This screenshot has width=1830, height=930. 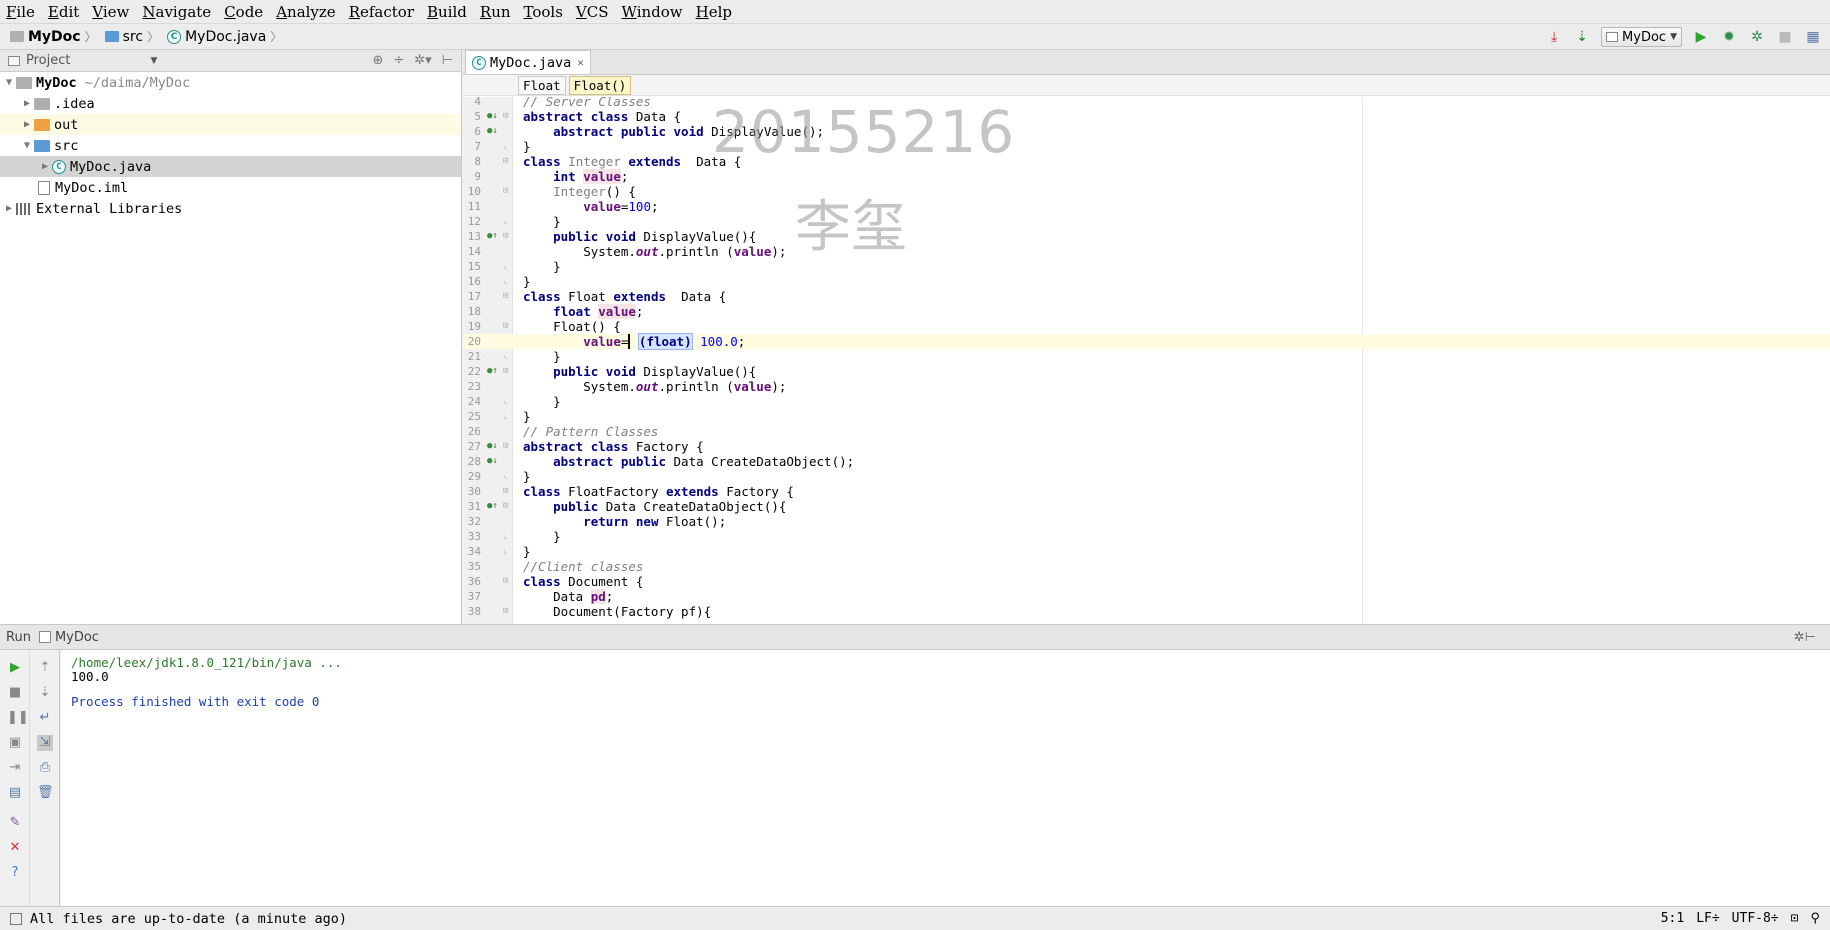 What do you see at coordinates (48, 60) in the screenshot?
I see `project-panel-title: Project` at bounding box center [48, 60].